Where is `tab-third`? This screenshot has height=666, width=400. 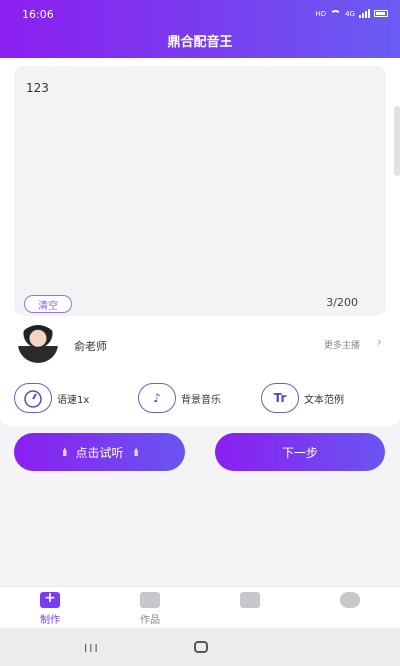 tab-third is located at coordinates (250, 600).